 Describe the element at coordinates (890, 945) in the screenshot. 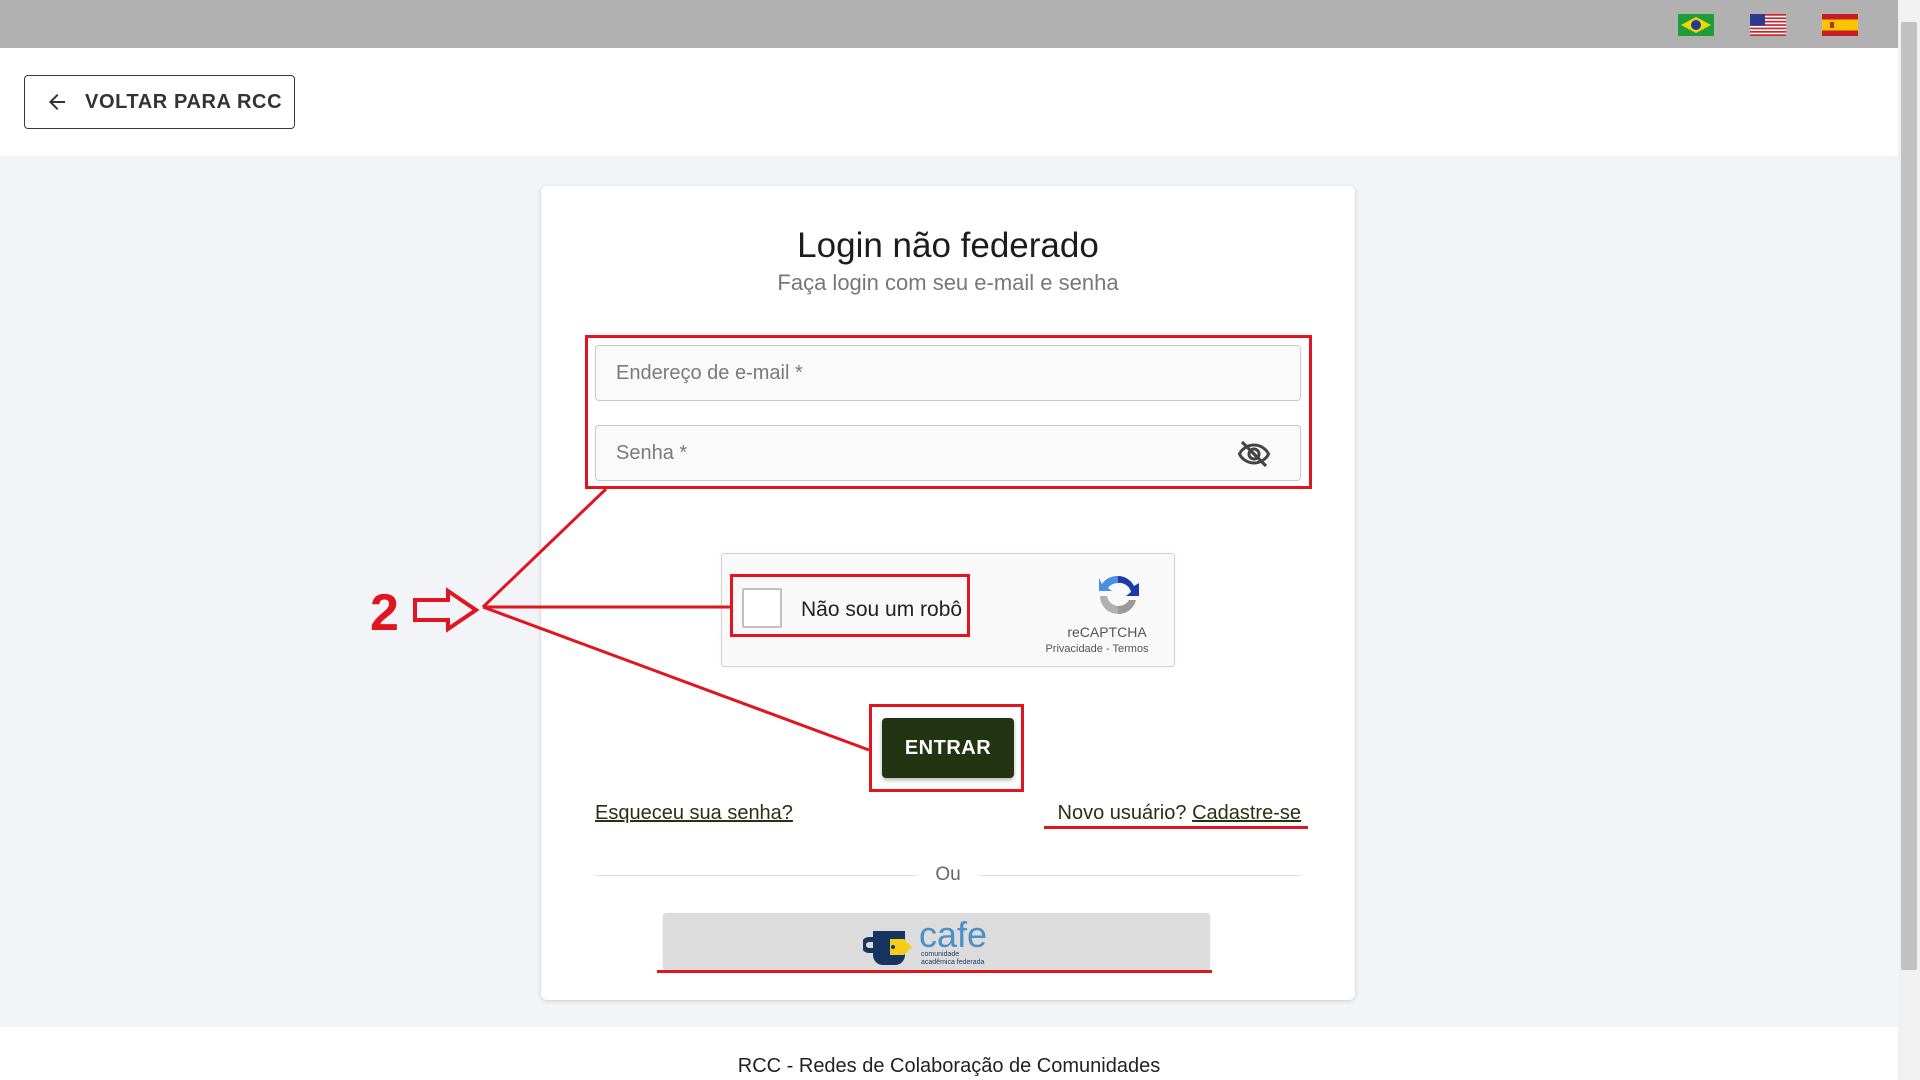

I see `cafe-mug-icon` at that location.